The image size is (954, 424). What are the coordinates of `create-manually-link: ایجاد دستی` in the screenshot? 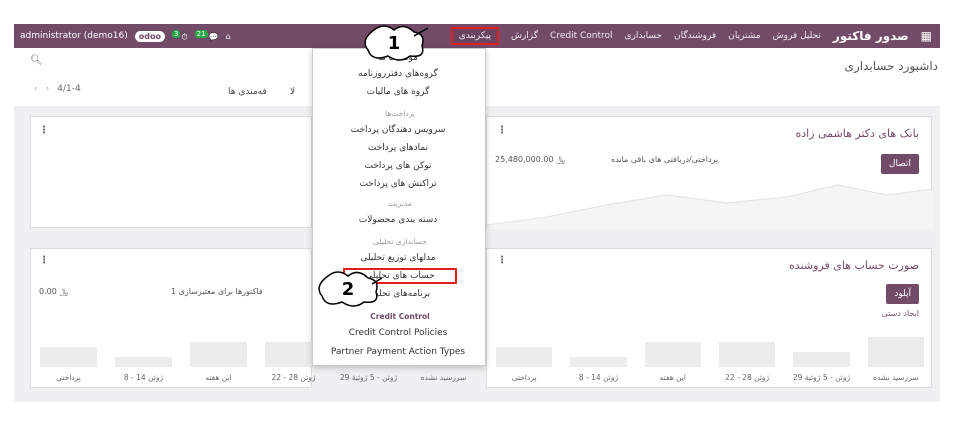 It's located at (900, 313).